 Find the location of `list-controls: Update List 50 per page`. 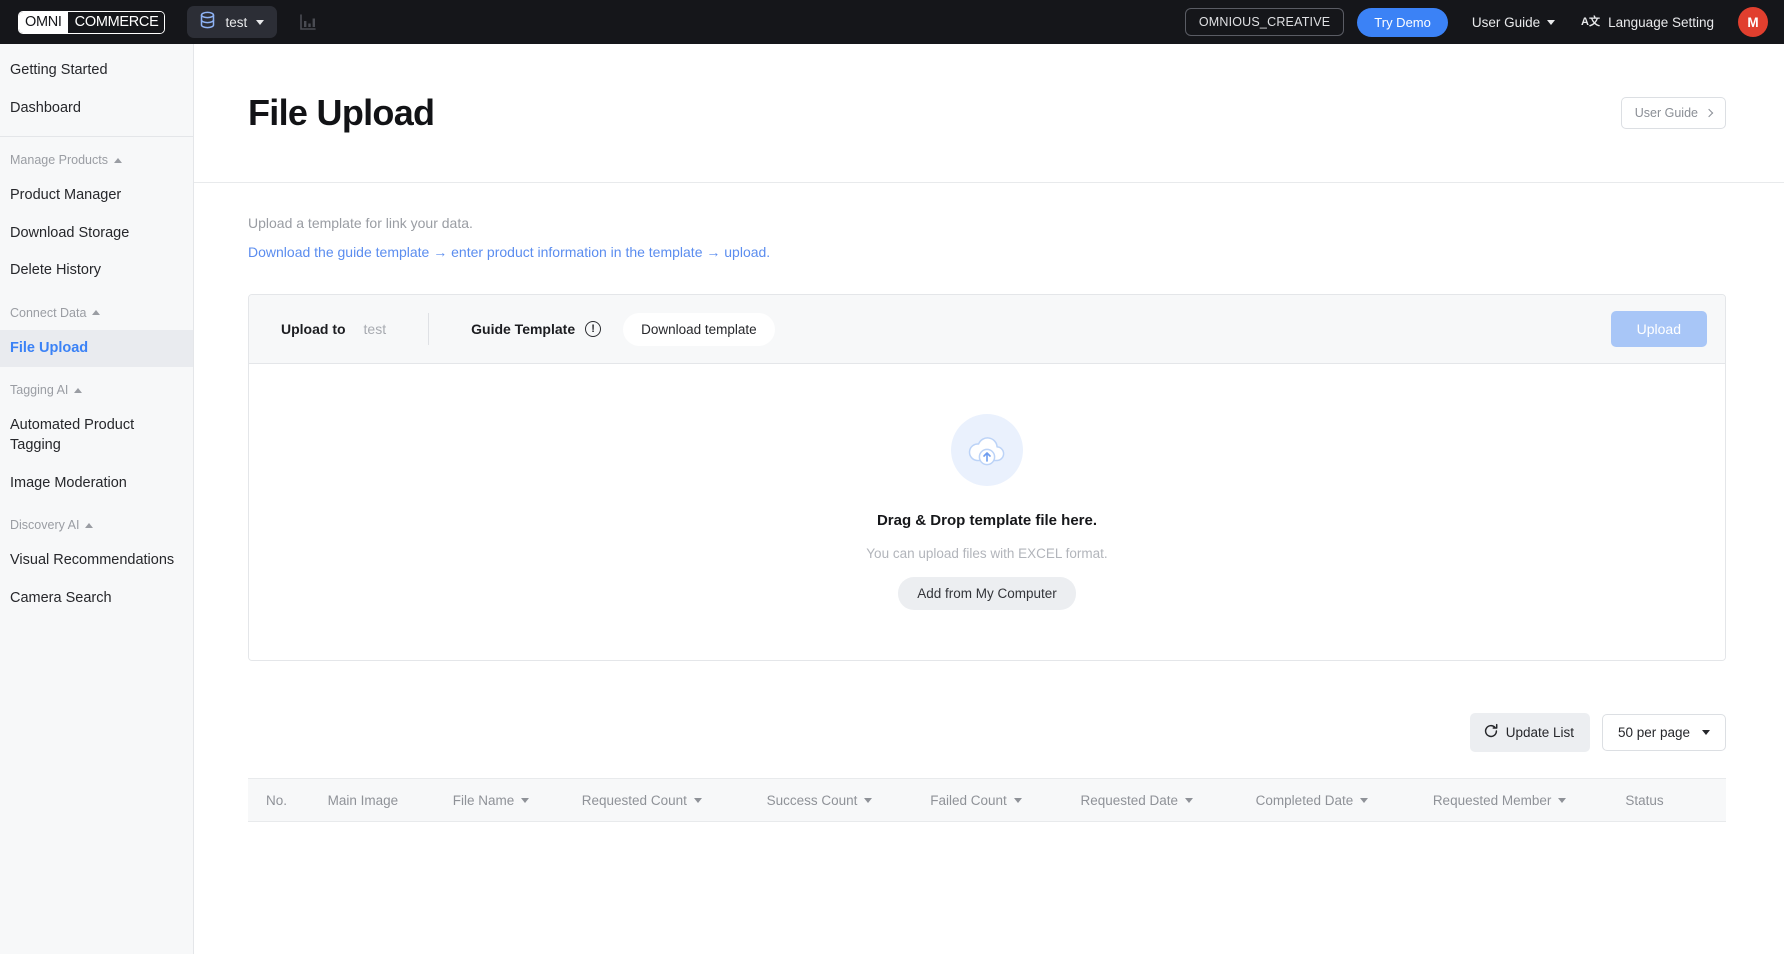

list-controls: Update List 50 per page is located at coordinates (987, 732).